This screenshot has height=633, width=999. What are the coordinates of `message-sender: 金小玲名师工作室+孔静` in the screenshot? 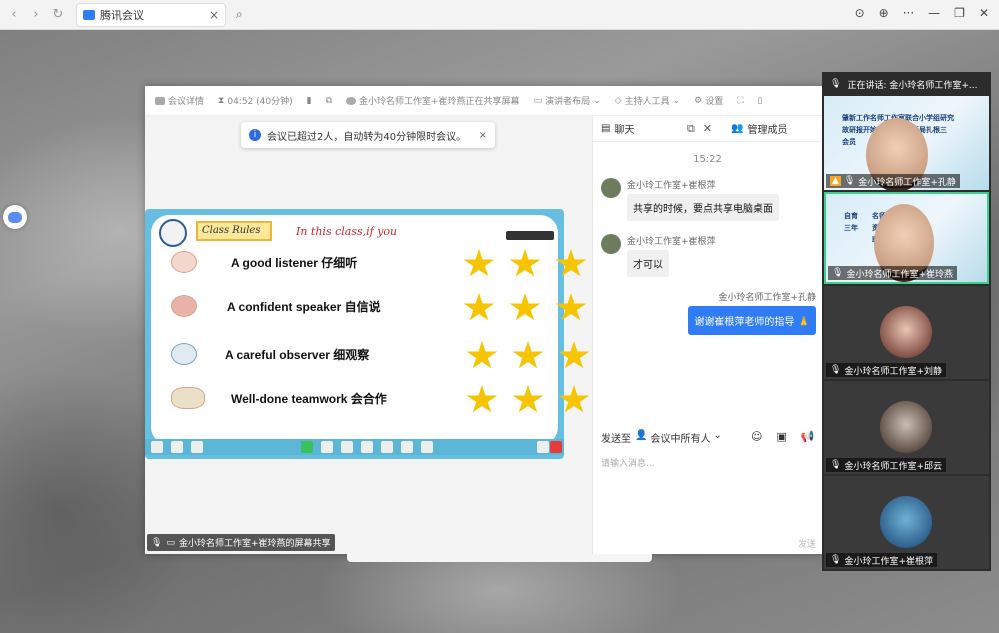 It's located at (767, 298).